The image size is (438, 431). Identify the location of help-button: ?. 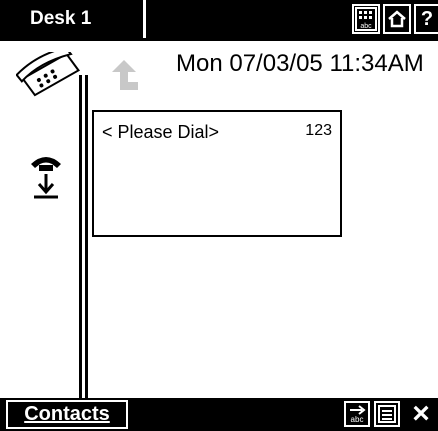
(426, 19).